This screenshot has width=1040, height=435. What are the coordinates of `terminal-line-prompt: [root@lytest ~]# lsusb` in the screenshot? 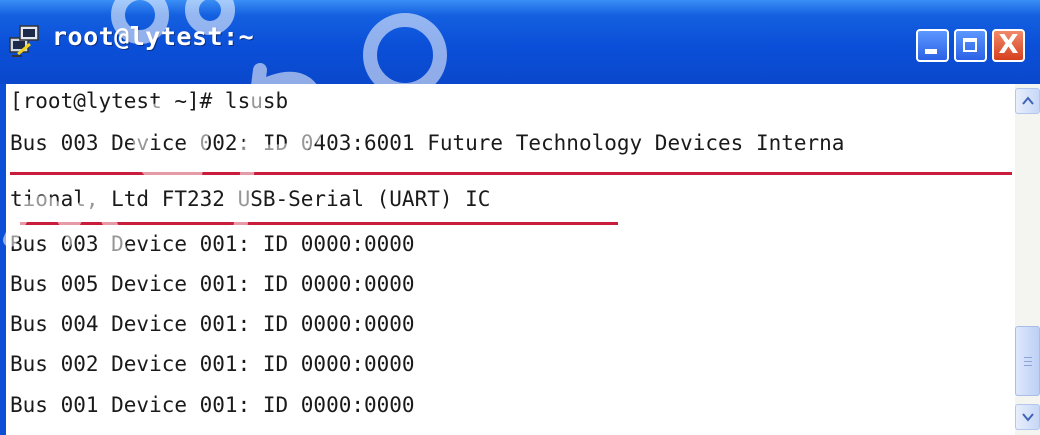 It's located at (149, 101).